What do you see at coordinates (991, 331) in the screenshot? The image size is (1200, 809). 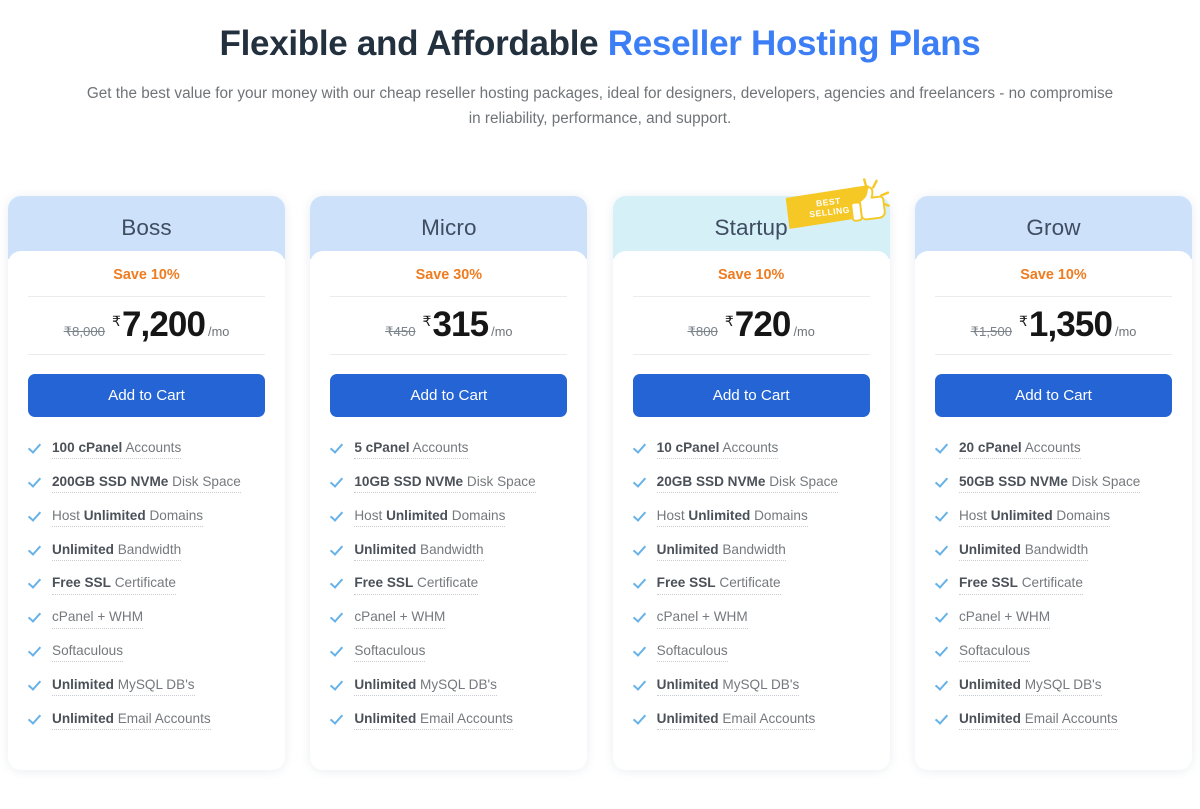 I see `original-price: ₹1,500` at bounding box center [991, 331].